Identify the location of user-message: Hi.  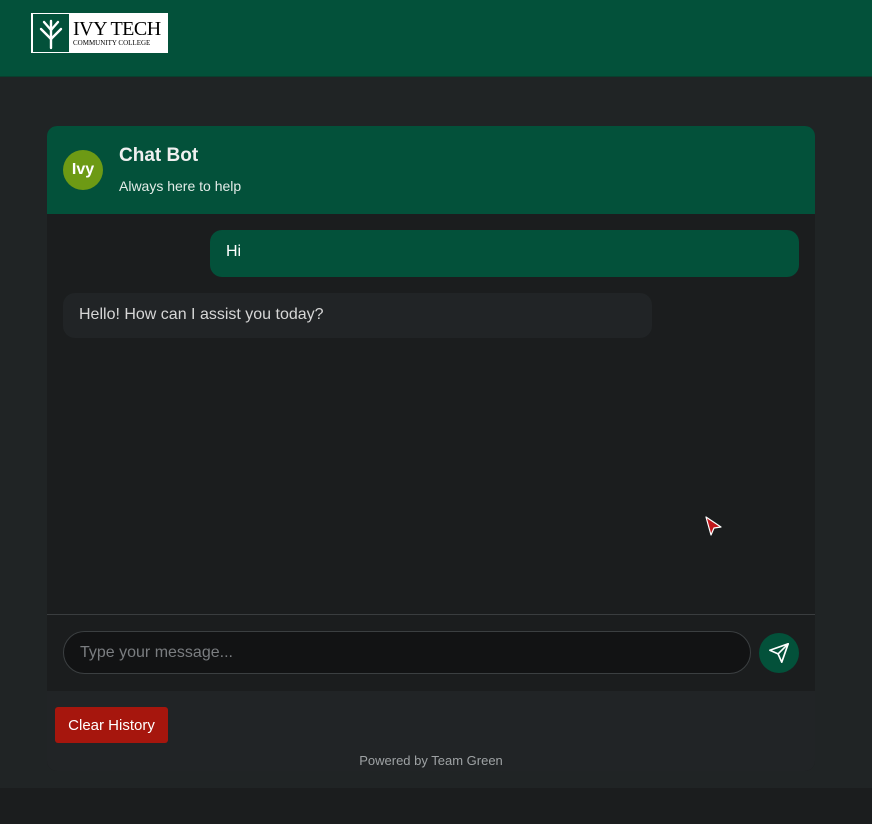
(504, 253).